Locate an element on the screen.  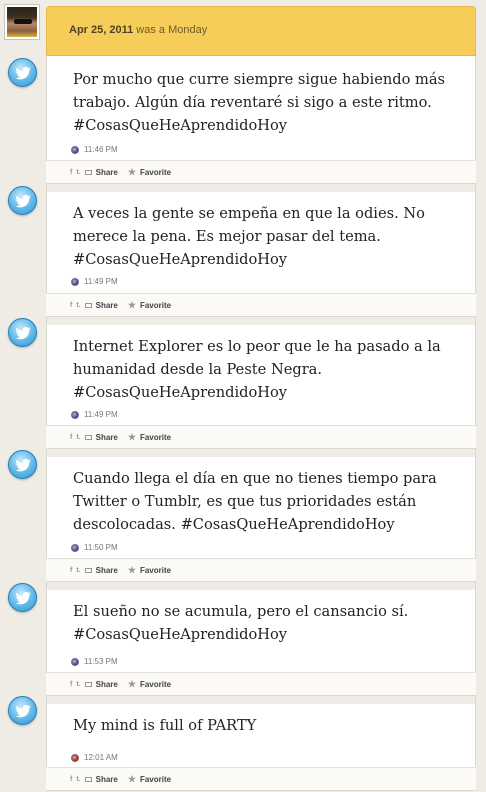
post-item: My mind is full of PARTY 12:01 AM is located at coordinates (261, 735).